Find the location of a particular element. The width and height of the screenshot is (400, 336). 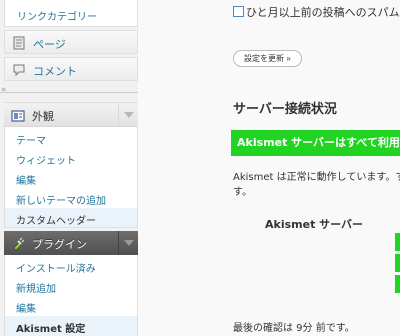

sidebar-item-appearance-label: 外観 is located at coordinates (43, 116).